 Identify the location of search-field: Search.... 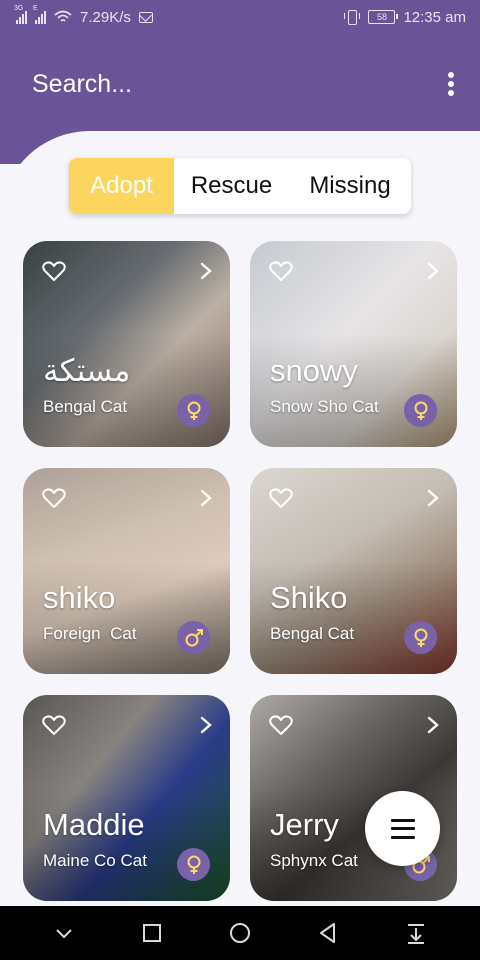
(82, 84).